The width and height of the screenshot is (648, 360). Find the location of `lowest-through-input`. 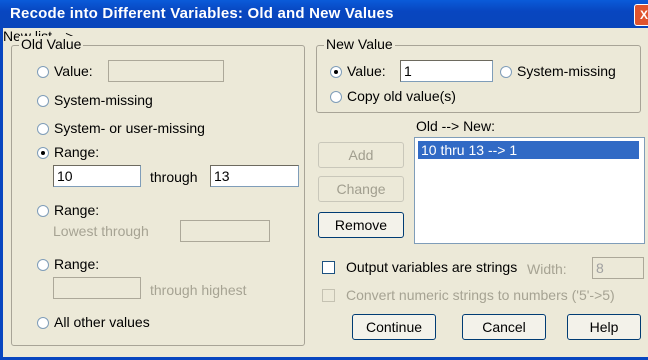

lowest-through-input is located at coordinates (225, 231).